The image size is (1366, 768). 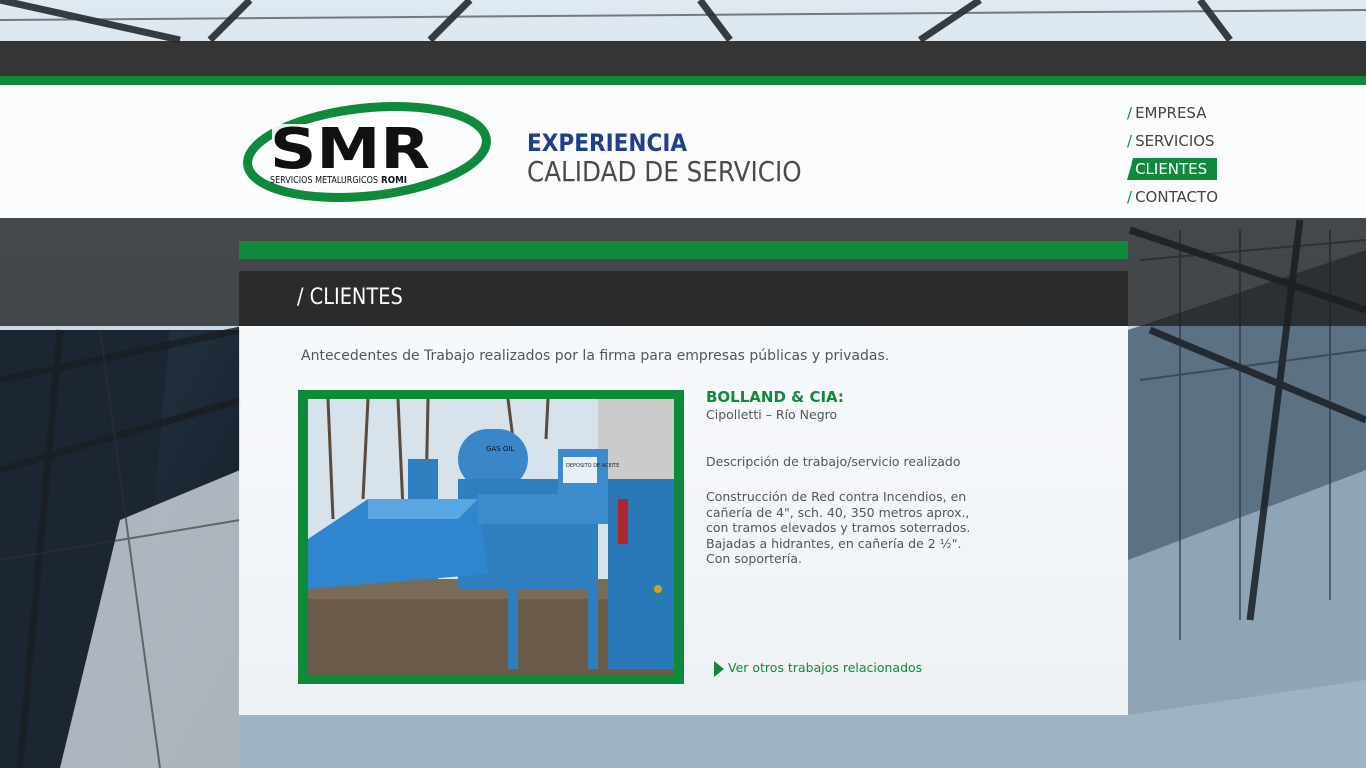 I want to click on logo-subtitle-bold: ROMI, so click(x=394, y=180).